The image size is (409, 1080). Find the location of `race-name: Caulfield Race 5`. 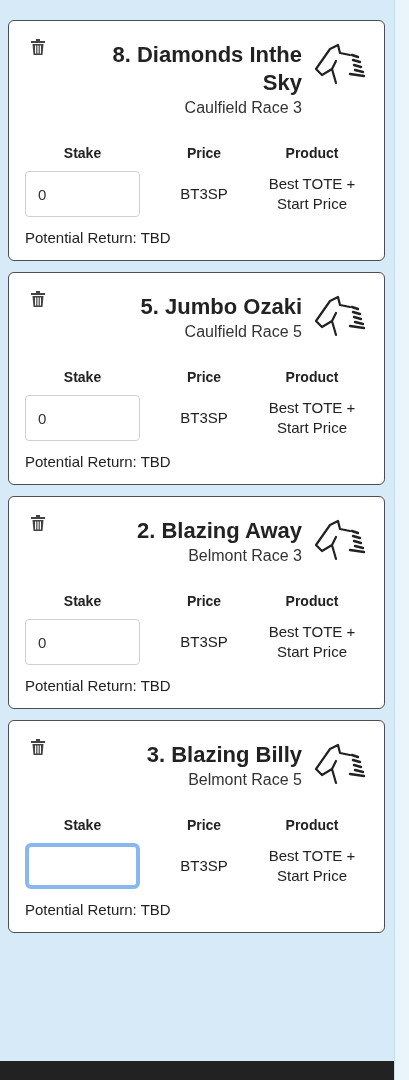

race-name: Caulfield Race 5 is located at coordinates (243, 332).